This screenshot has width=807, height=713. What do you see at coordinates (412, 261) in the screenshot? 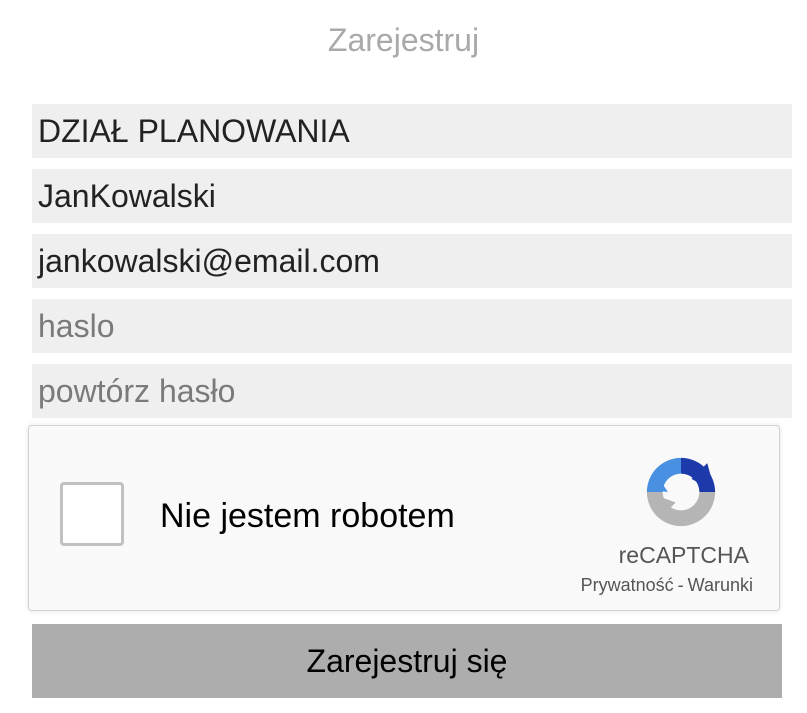
I see `email-field: jankowalski@email.com` at bounding box center [412, 261].